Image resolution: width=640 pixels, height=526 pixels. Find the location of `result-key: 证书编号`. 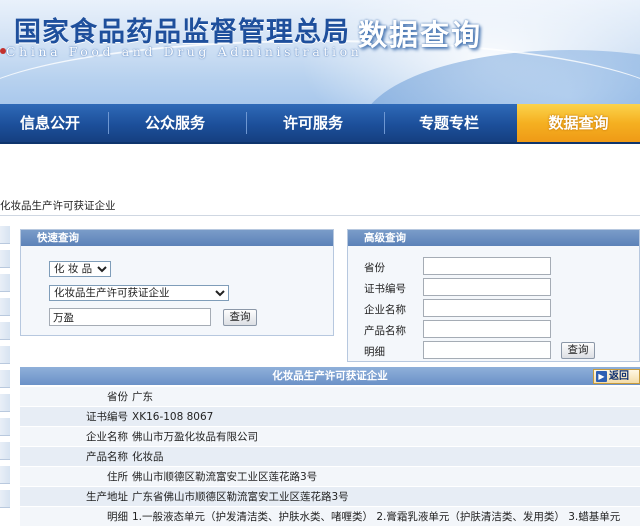

result-key: 证书编号 is located at coordinates (107, 417).